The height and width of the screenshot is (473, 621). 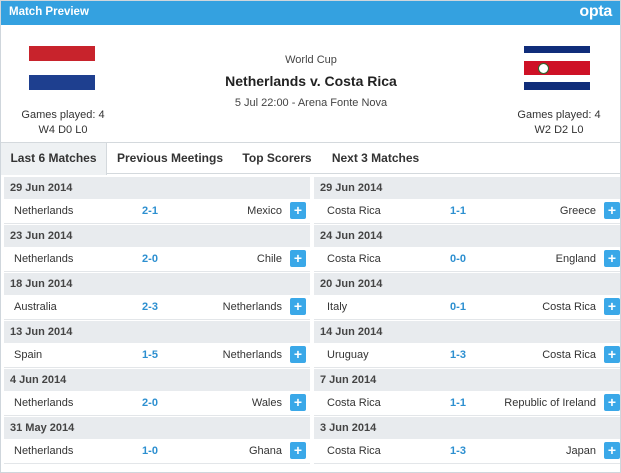 What do you see at coordinates (54, 159) in the screenshot?
I see `tab-last-6-matches: Last 6 Matches` at bounding box center [54, 159].